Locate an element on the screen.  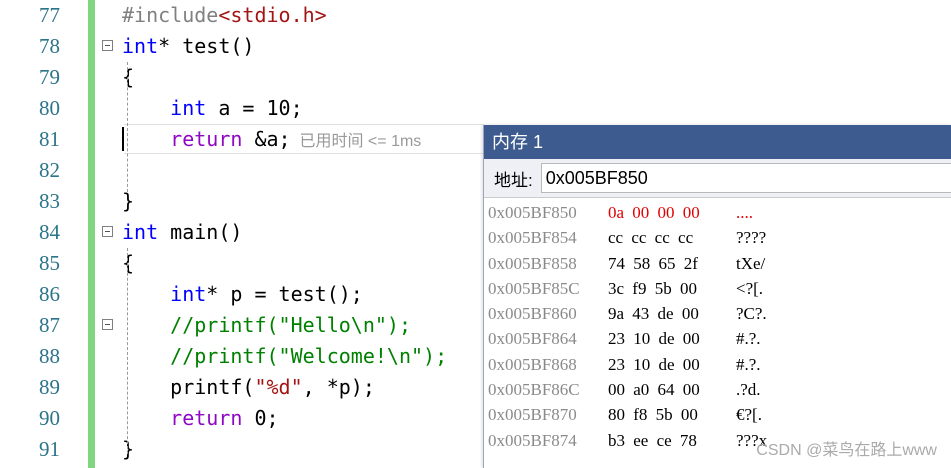
code-token: a = 10; is located at coordinates (254, 108).